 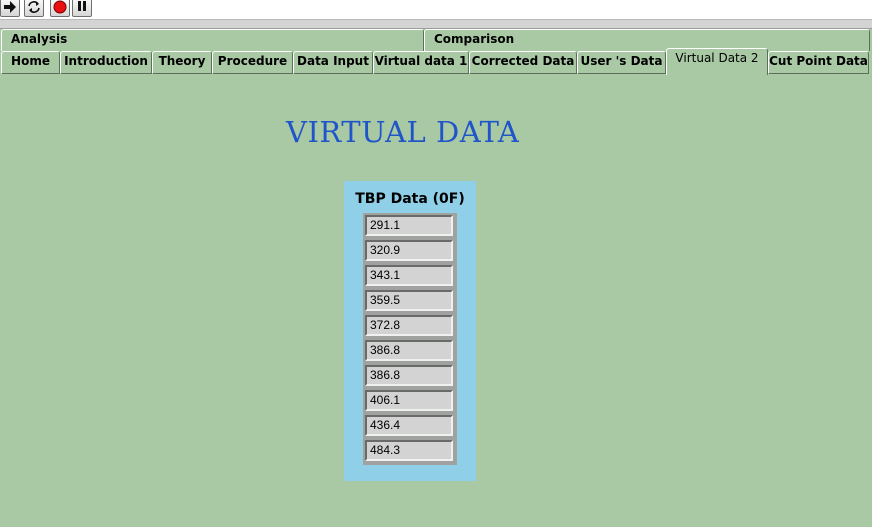 I want to click on run-continuously-button, so click(x=34, y=8).